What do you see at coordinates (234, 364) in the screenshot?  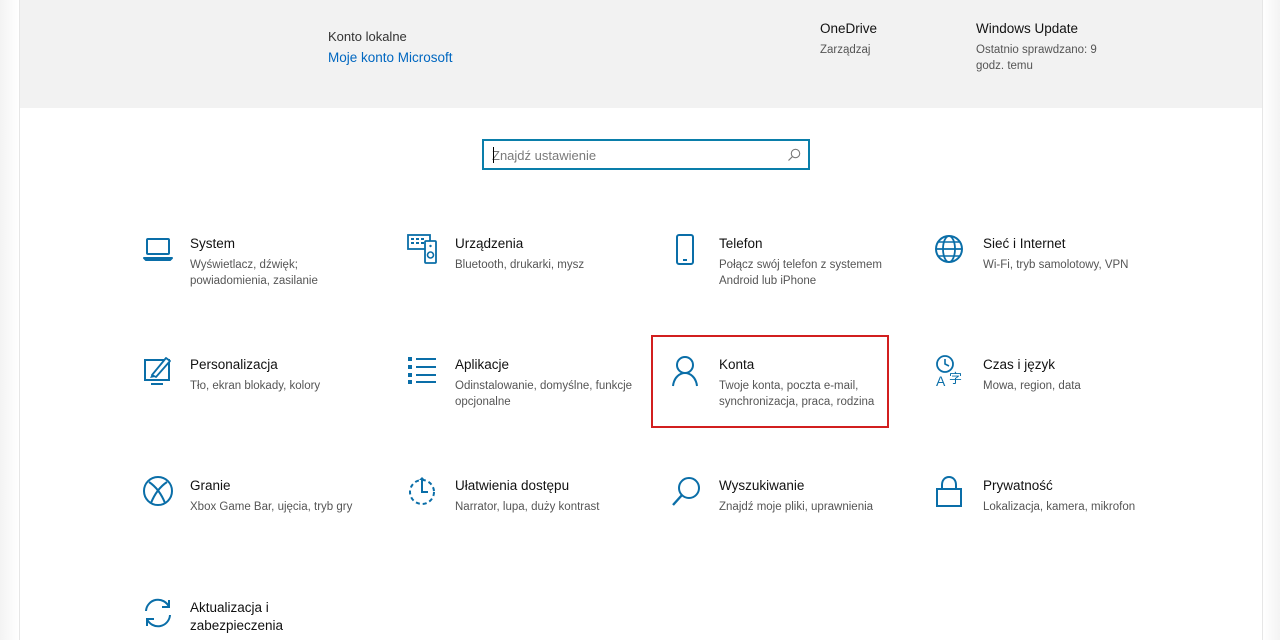 I see `tile-title: Personalizacja` at bounding box center [234, 364].